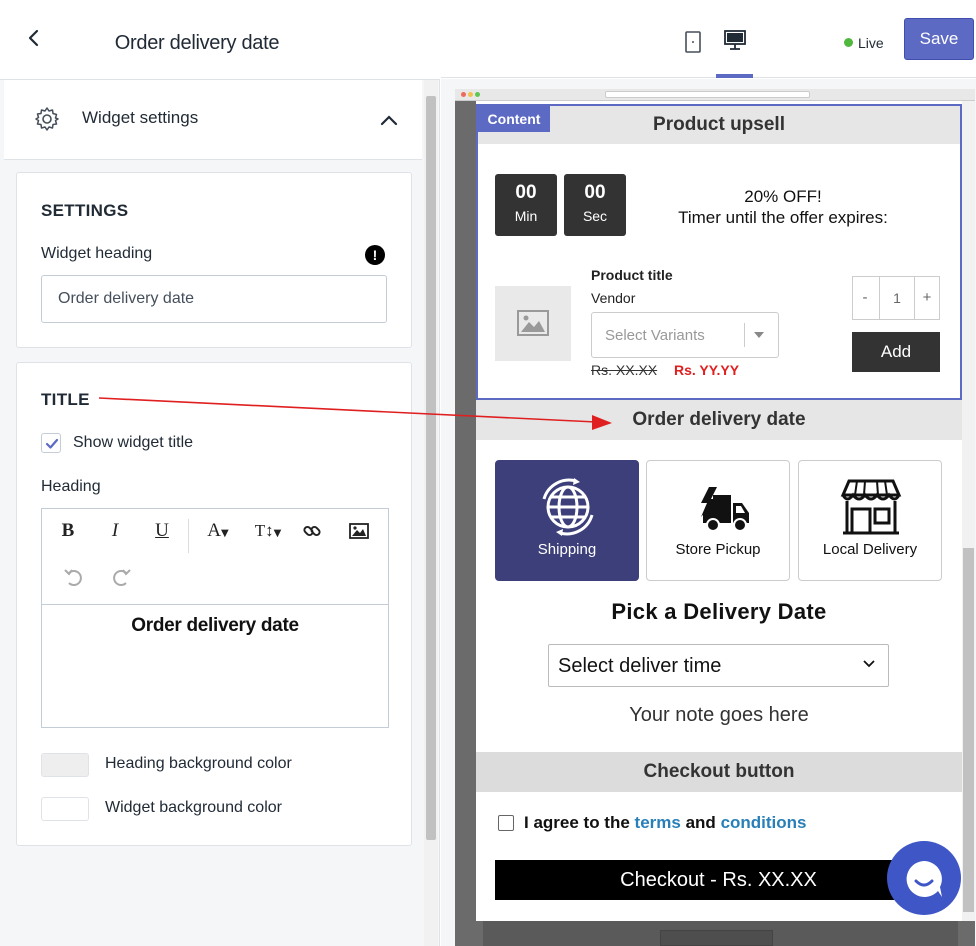 The width and height of the screenshot is (976, 946). I want to click on offer-text: 20% OFF! Timer until the offer expires:, so click(783, 207).